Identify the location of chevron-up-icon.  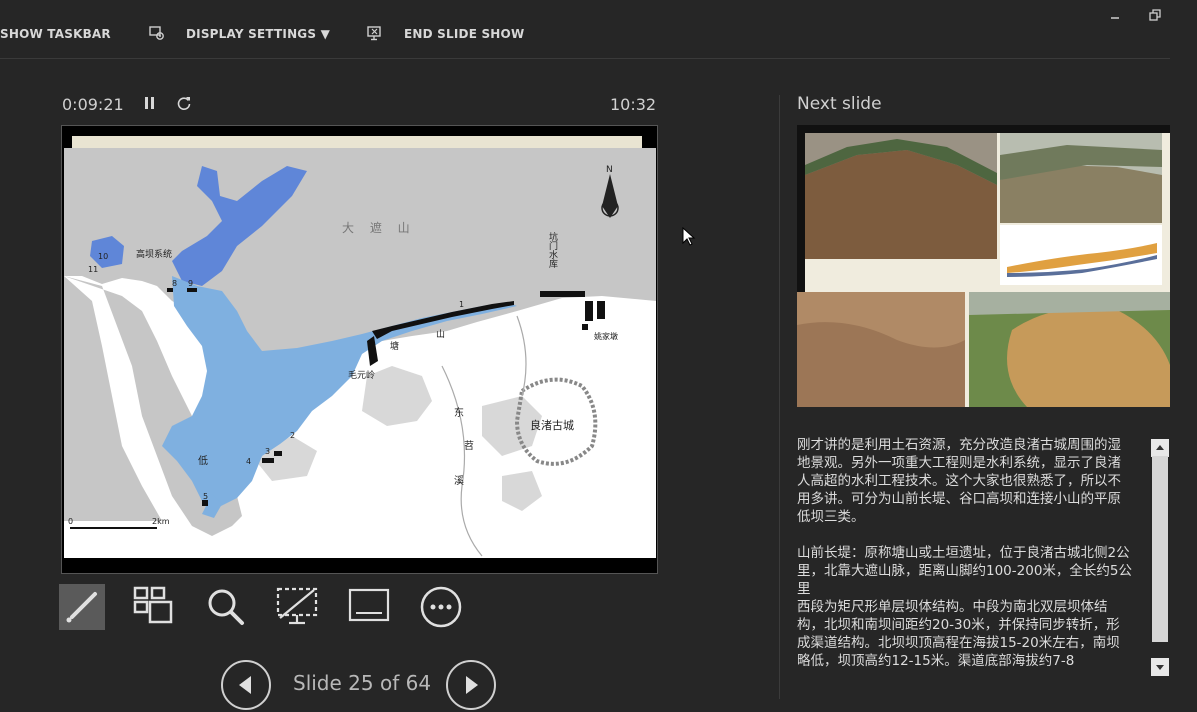
(1160, 447).